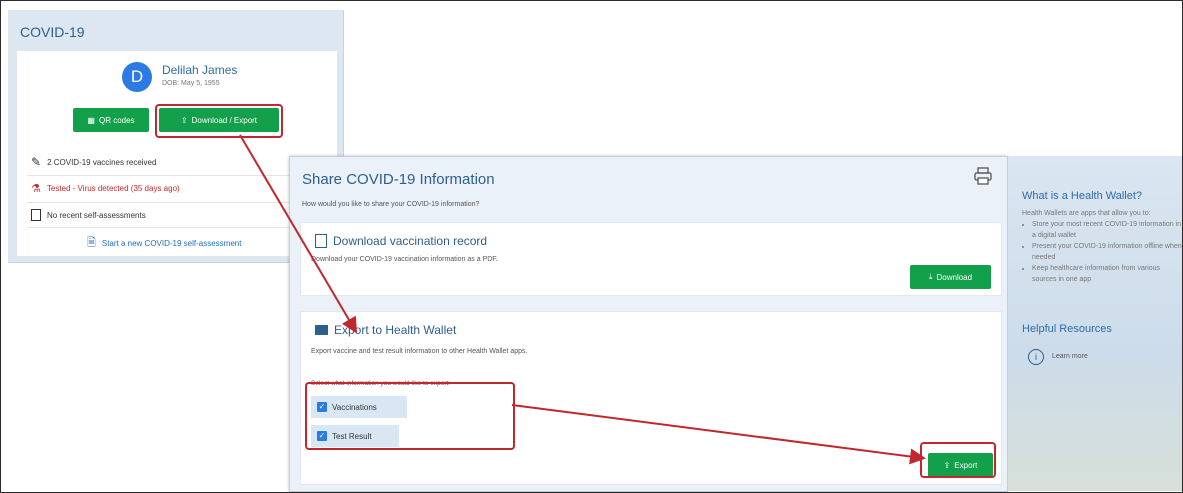  Describe the element at coordinates (111, 120) in the screenshot. I see `qr-codes-button: ▦ QR codes` at that location.